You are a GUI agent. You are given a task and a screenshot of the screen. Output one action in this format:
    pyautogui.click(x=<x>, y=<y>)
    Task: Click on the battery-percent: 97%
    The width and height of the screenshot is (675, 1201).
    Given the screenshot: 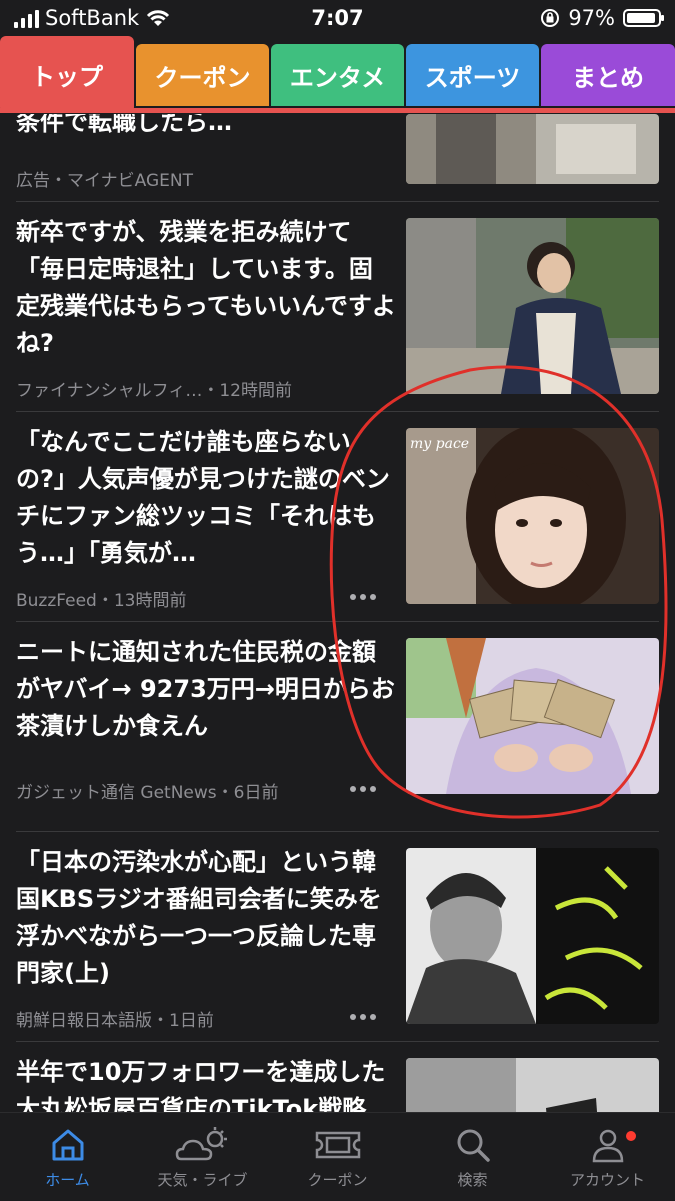 What is the action you would take?
    pyautogui.click(x=591, y=18)
    